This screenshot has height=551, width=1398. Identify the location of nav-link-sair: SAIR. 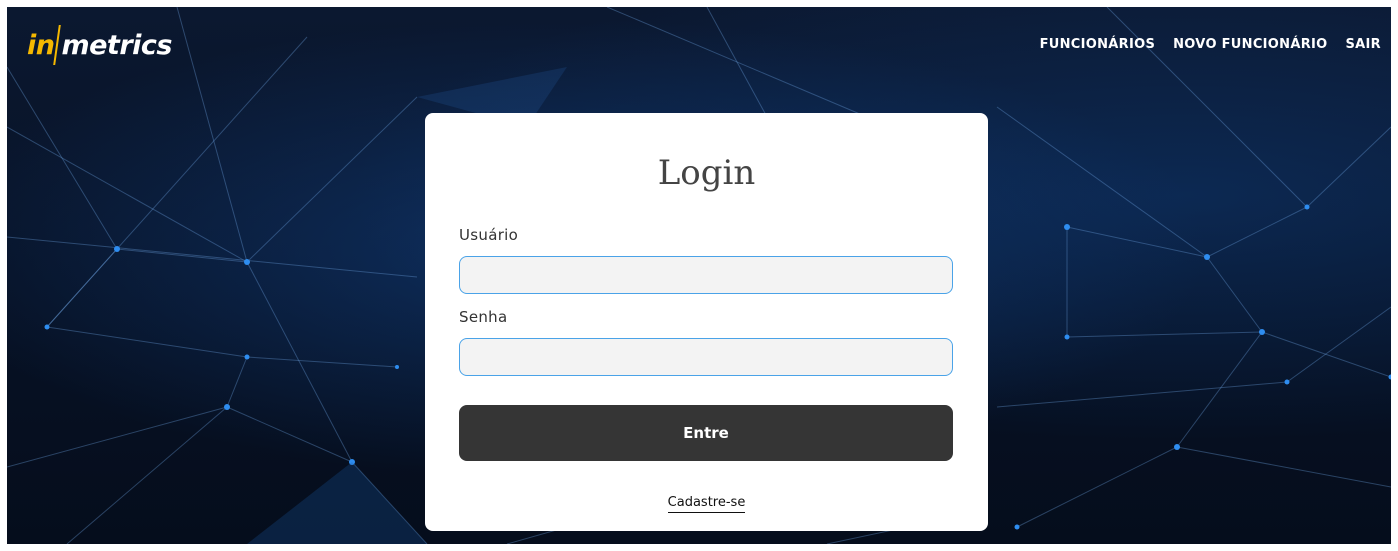
(1363, 44).